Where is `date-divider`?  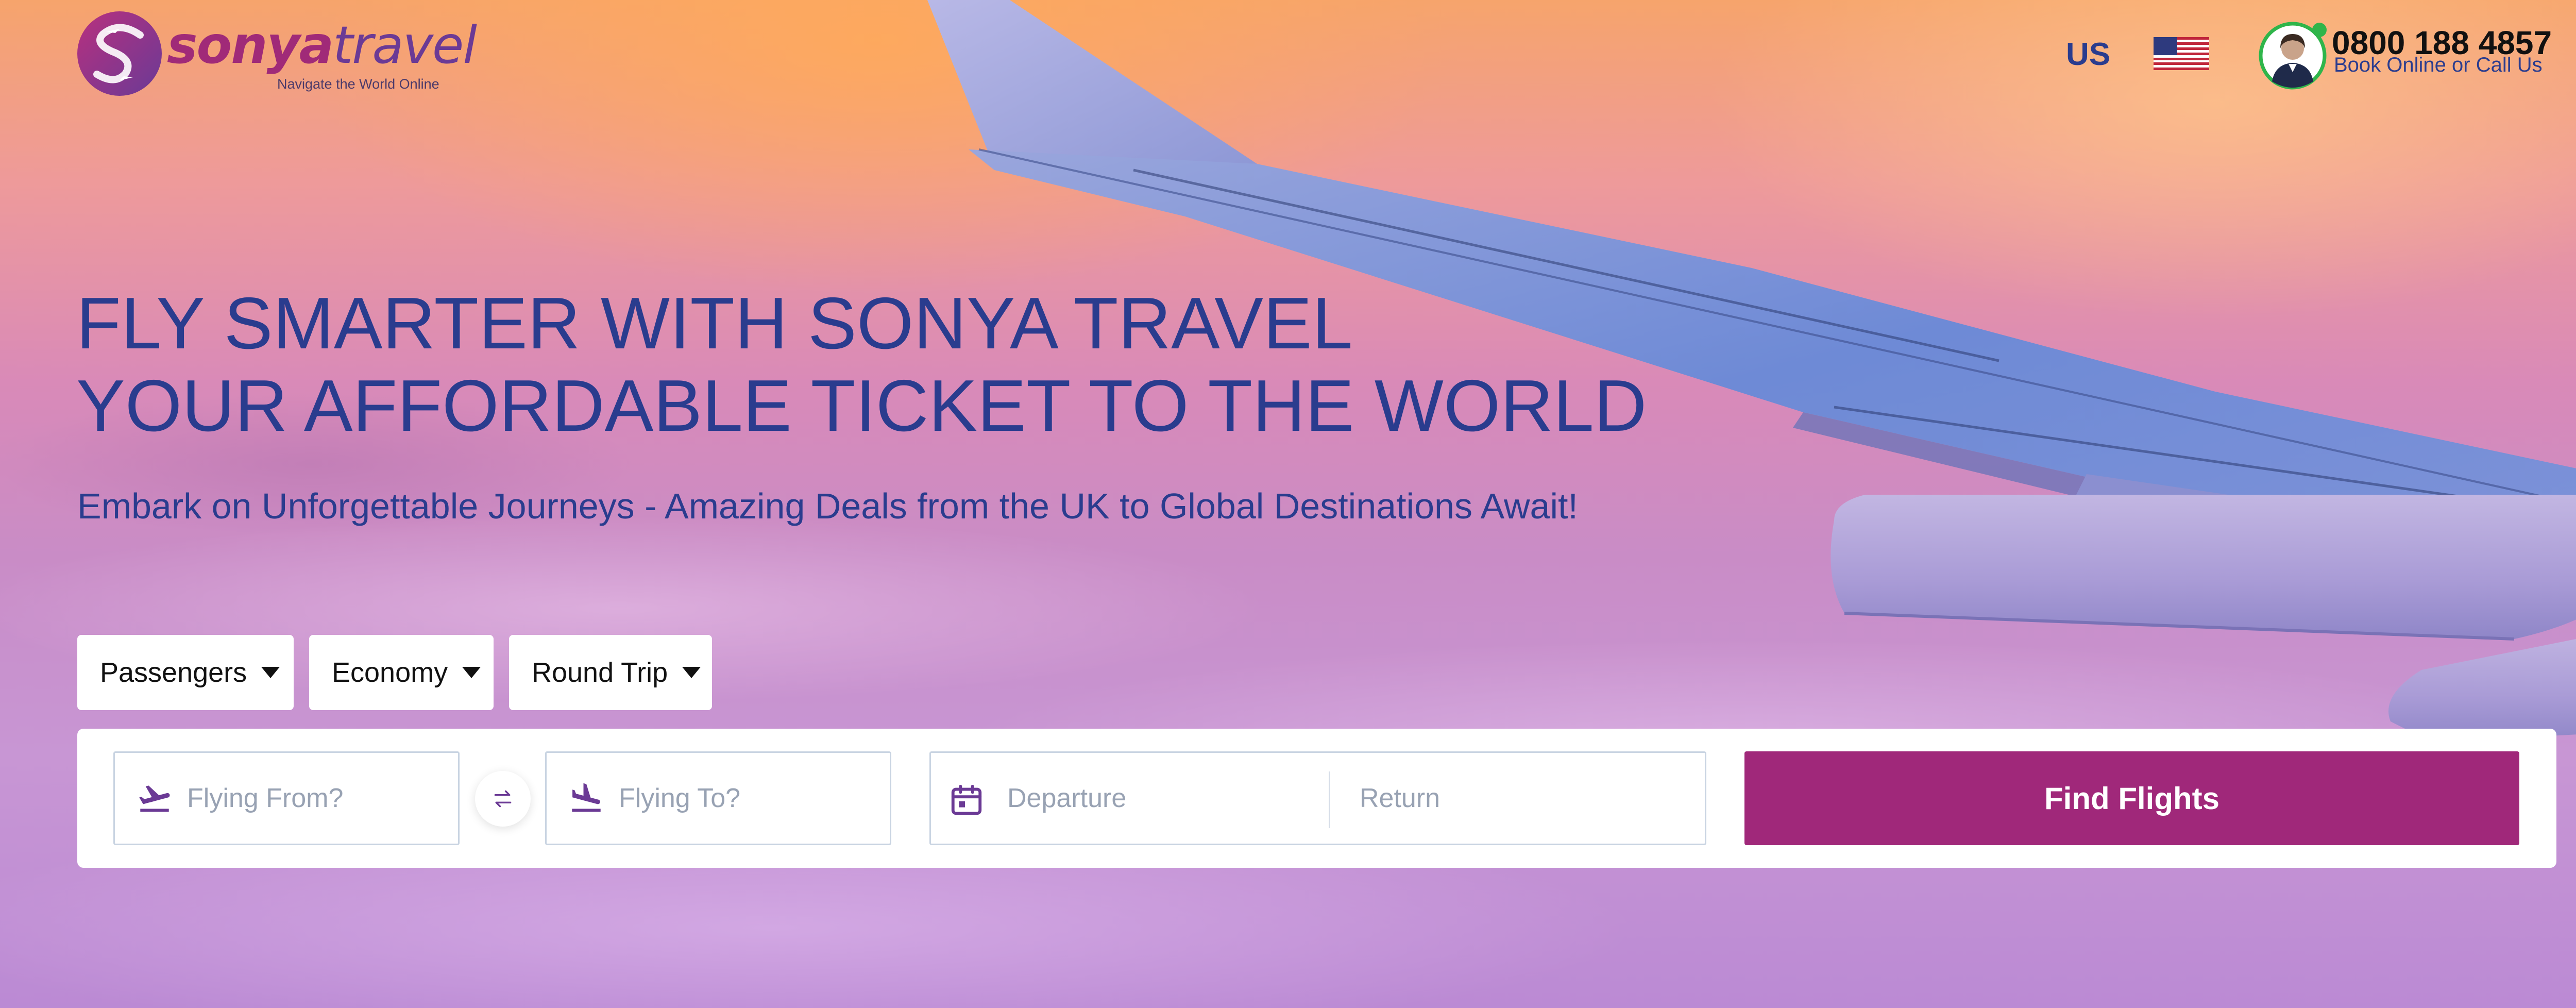
date-divider is located at coordinates (1329, 799).